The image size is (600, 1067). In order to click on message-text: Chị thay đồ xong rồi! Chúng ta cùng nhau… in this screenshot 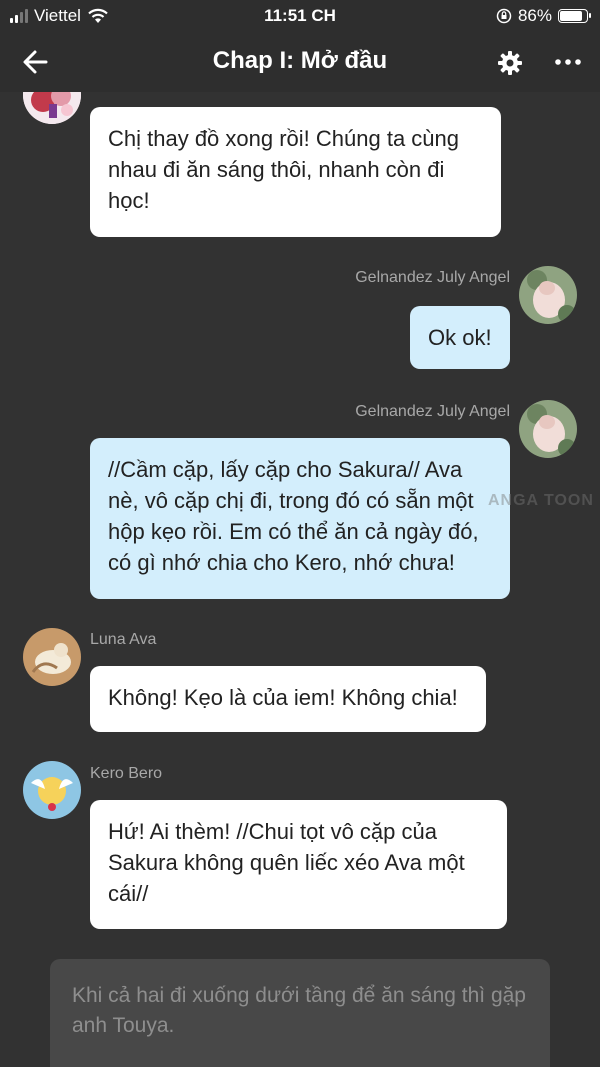, I will do `click(284, 169)`.